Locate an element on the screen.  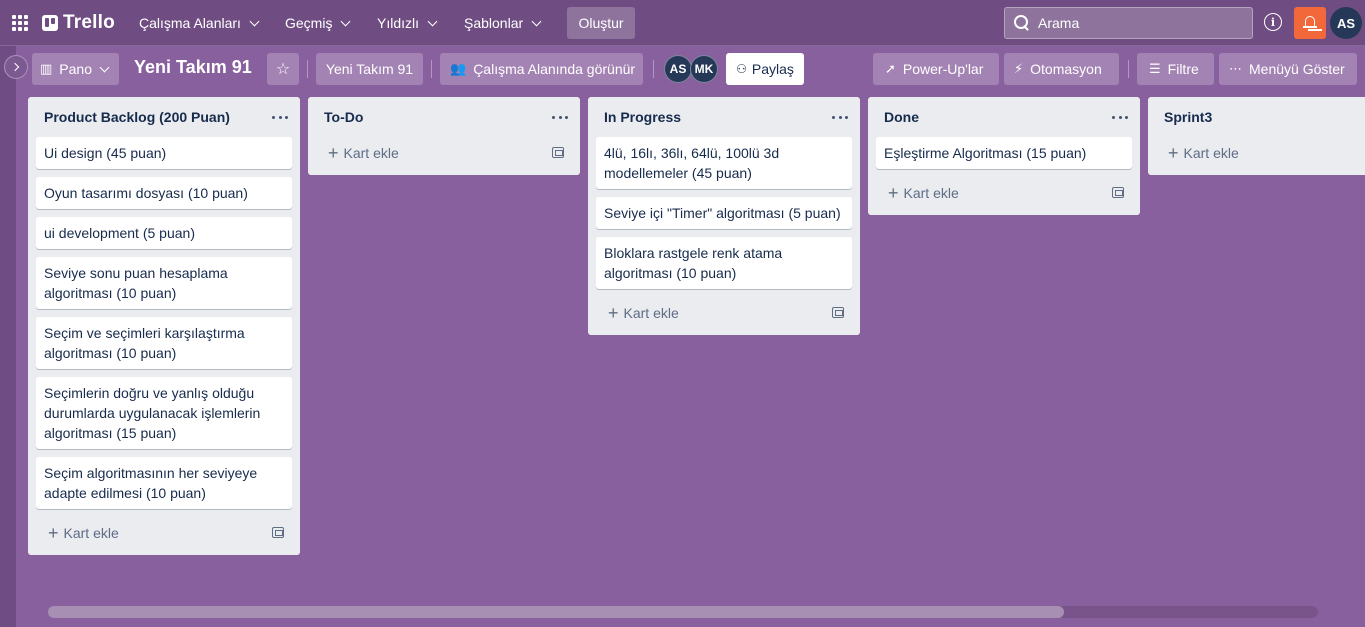
filter-button: ☰ Filtre is located at coordinates (1175, 69).